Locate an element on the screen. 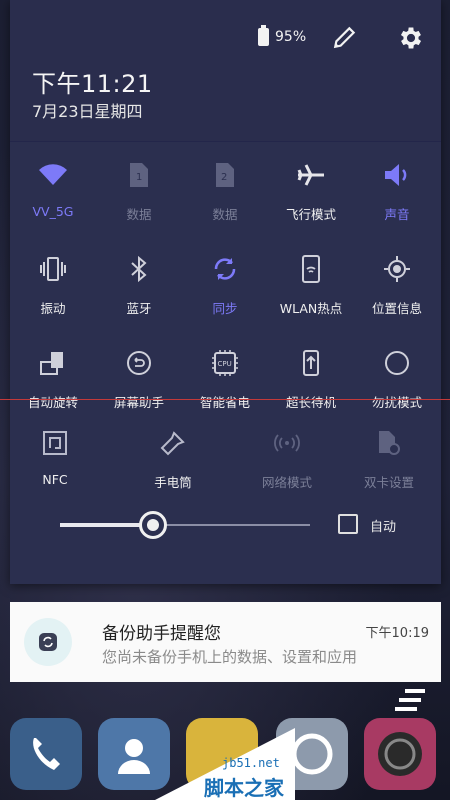 This screenshot has width=450, height=800. battery-status: 95% is located at coordinates (282, 35).